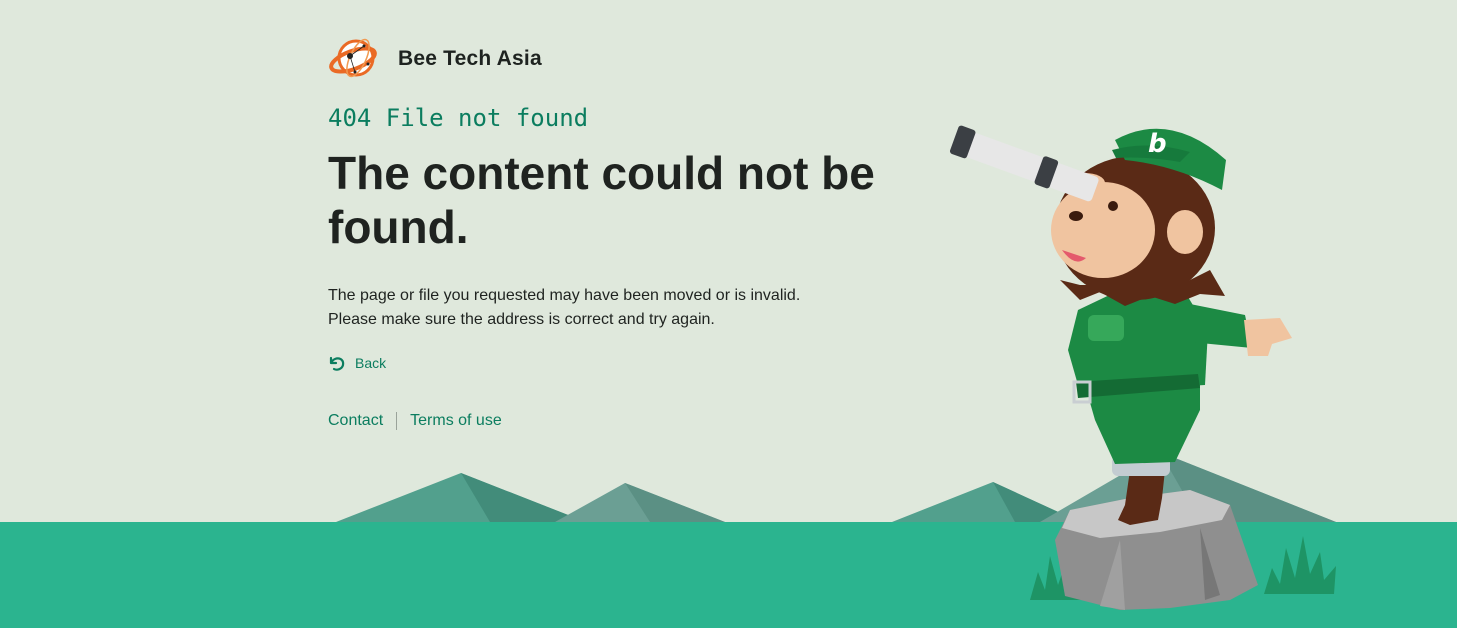 The width and height of the screenshot is (1457, 628). I want to click on footer-links: Contact Terms of use, so click(415, 421).